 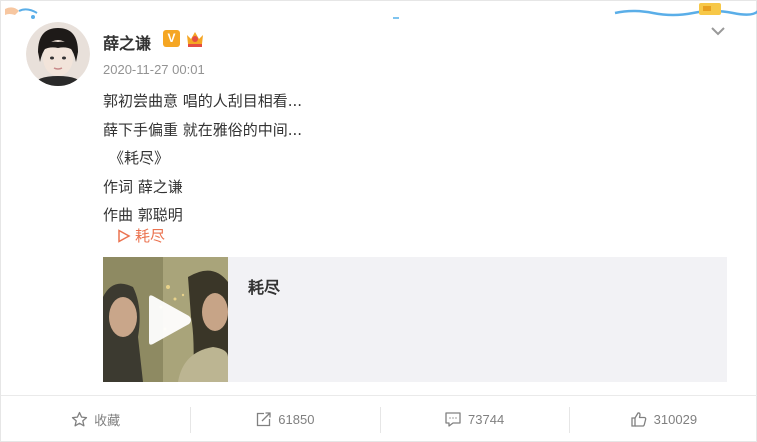 What do you see at coordinates (171, 38) in the screenshot?
I see `verified-badge-icon: V` at bounding box center [171, 38].